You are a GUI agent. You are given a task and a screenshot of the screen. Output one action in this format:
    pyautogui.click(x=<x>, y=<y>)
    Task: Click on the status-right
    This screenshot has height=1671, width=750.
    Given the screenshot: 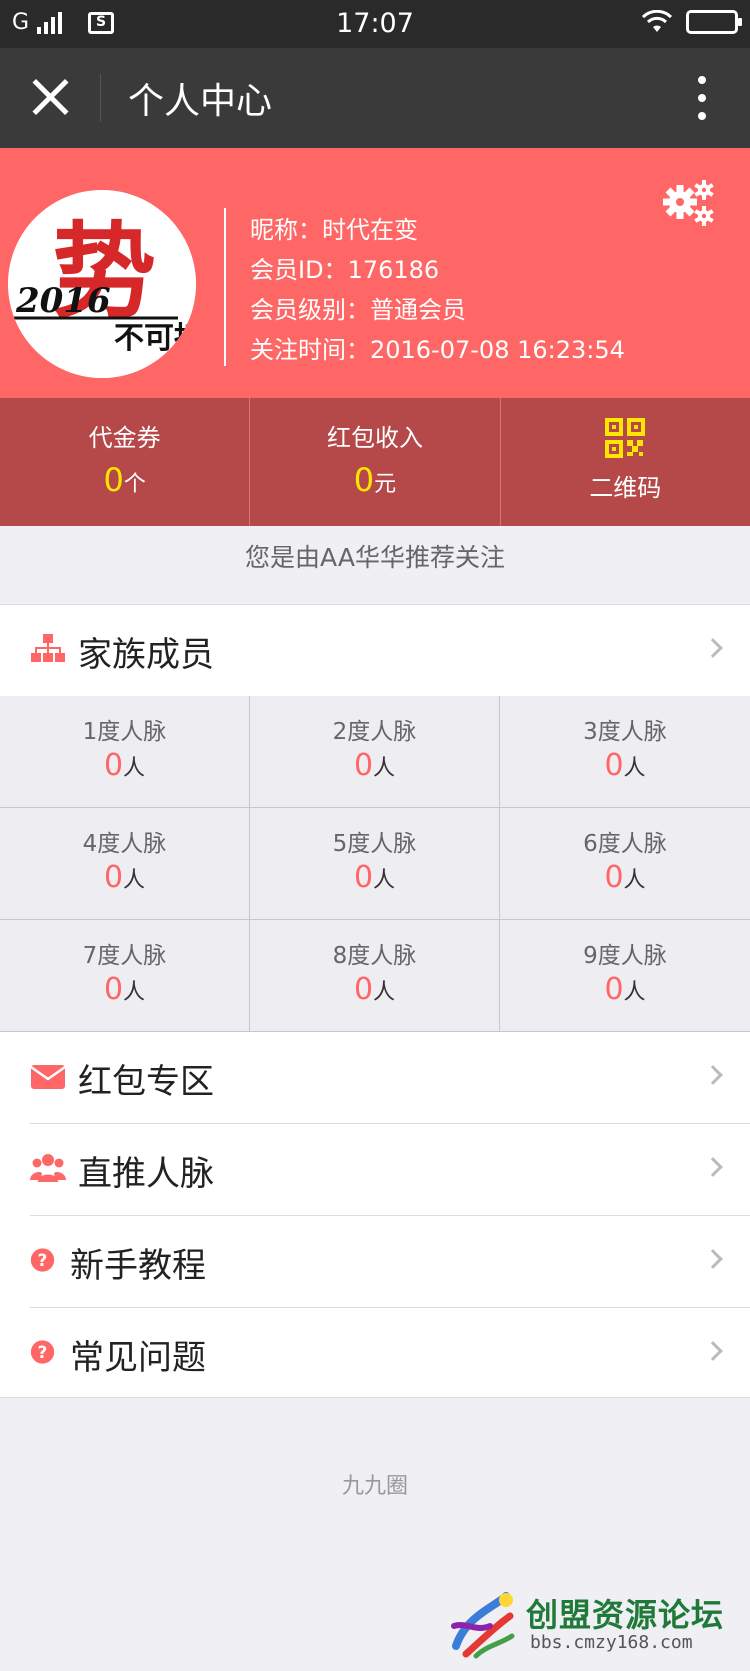 What is the action you would take?
    pyautogui.click(x=692, y=22)
    